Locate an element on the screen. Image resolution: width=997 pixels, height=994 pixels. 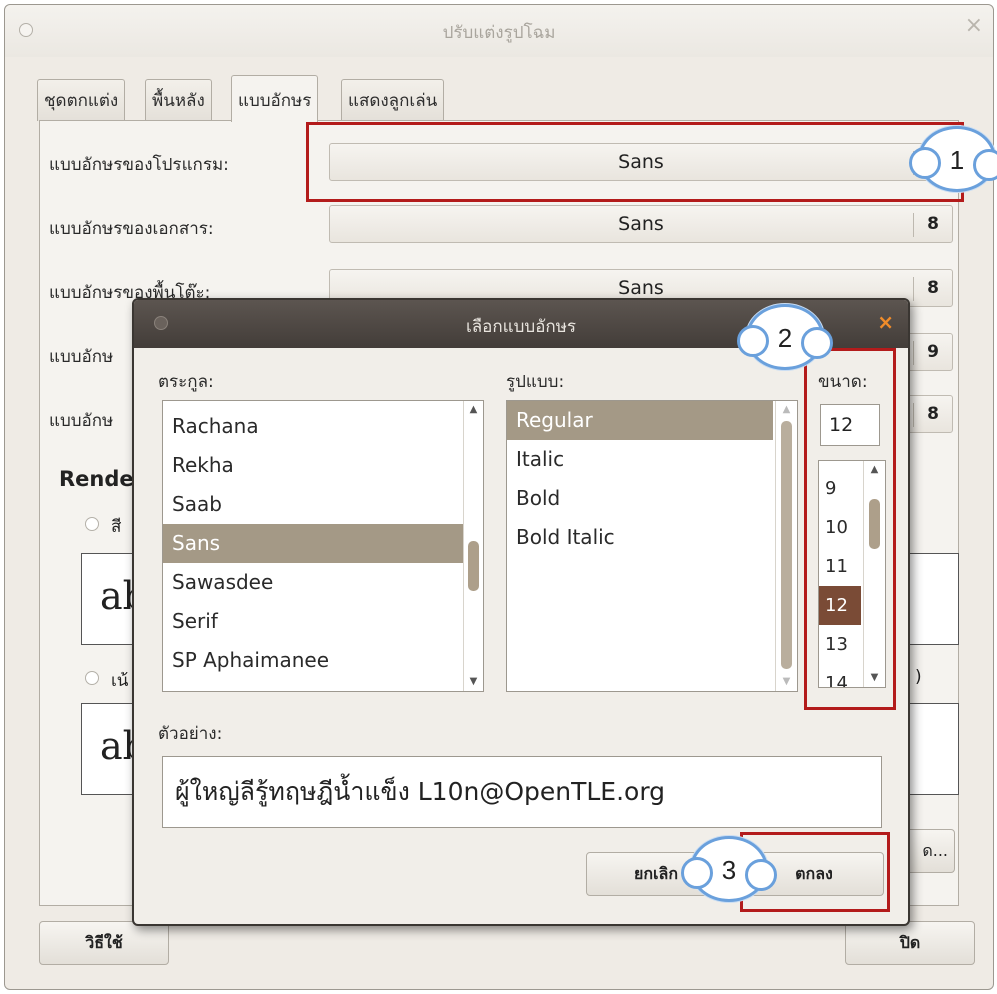
tab-background: พื้นหลัง is located at coordinates (178, 100).